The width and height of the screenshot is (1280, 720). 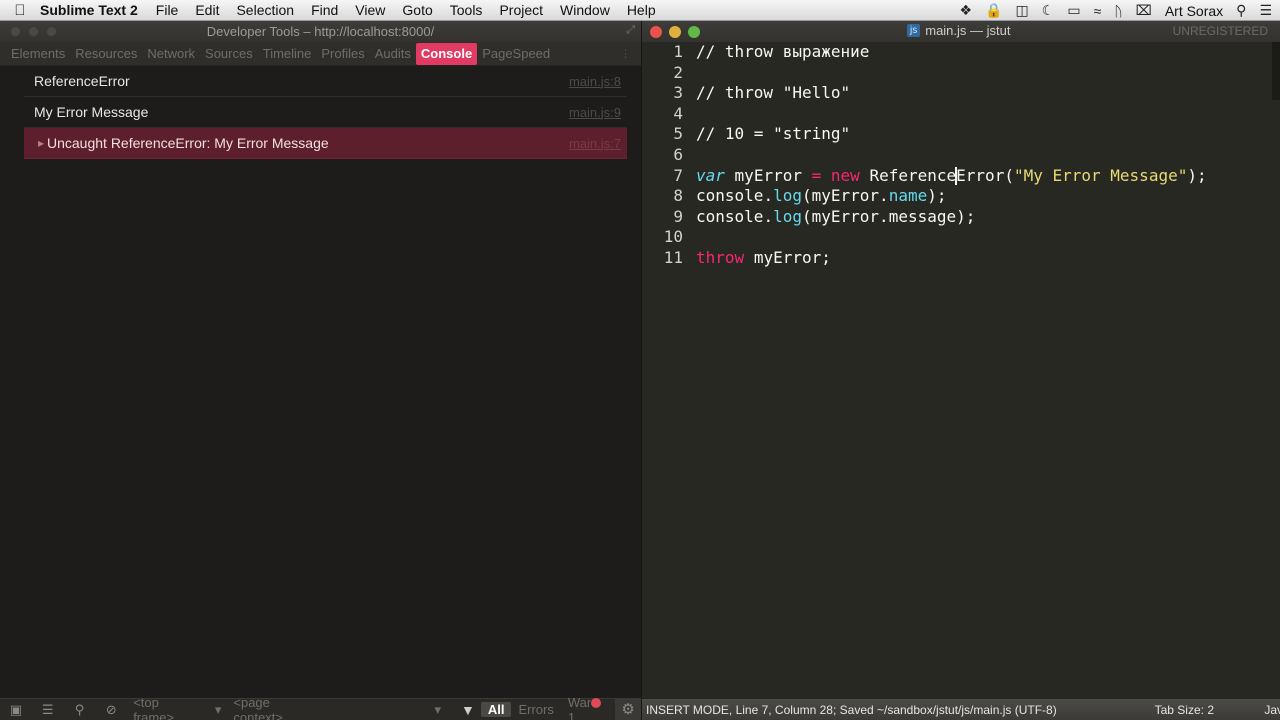 I want to click on line-number: 2, so click(x=678, y=72).